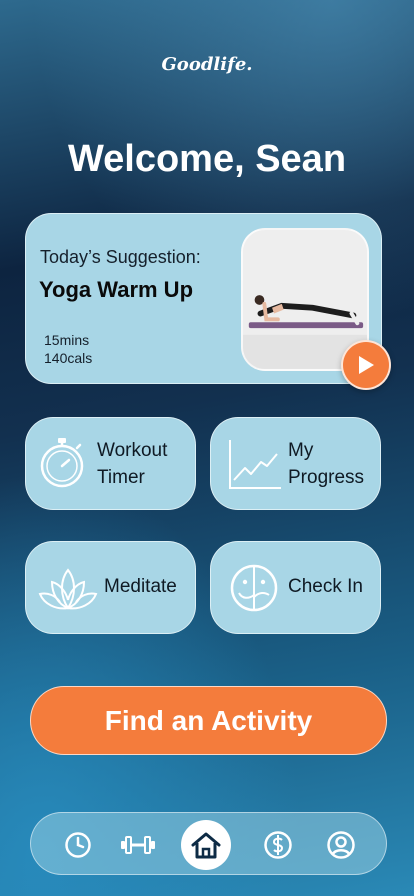 The height and width of the screenshot is (896, 414). I want to click on workout-timer-label-line1: Workout, so click(132, 450).